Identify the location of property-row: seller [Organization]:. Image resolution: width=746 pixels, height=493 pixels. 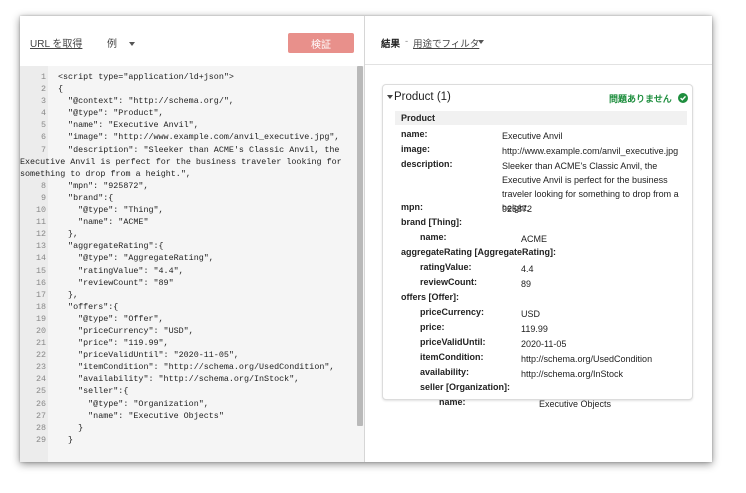
(541, 387).